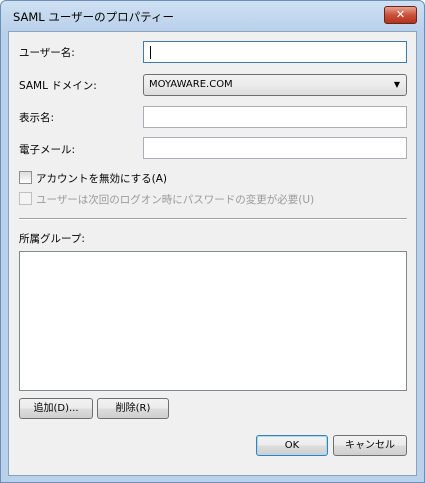  Describe the element at coordinates (292, 445) in the screenshot. I see `ok-button: OK` at that location.